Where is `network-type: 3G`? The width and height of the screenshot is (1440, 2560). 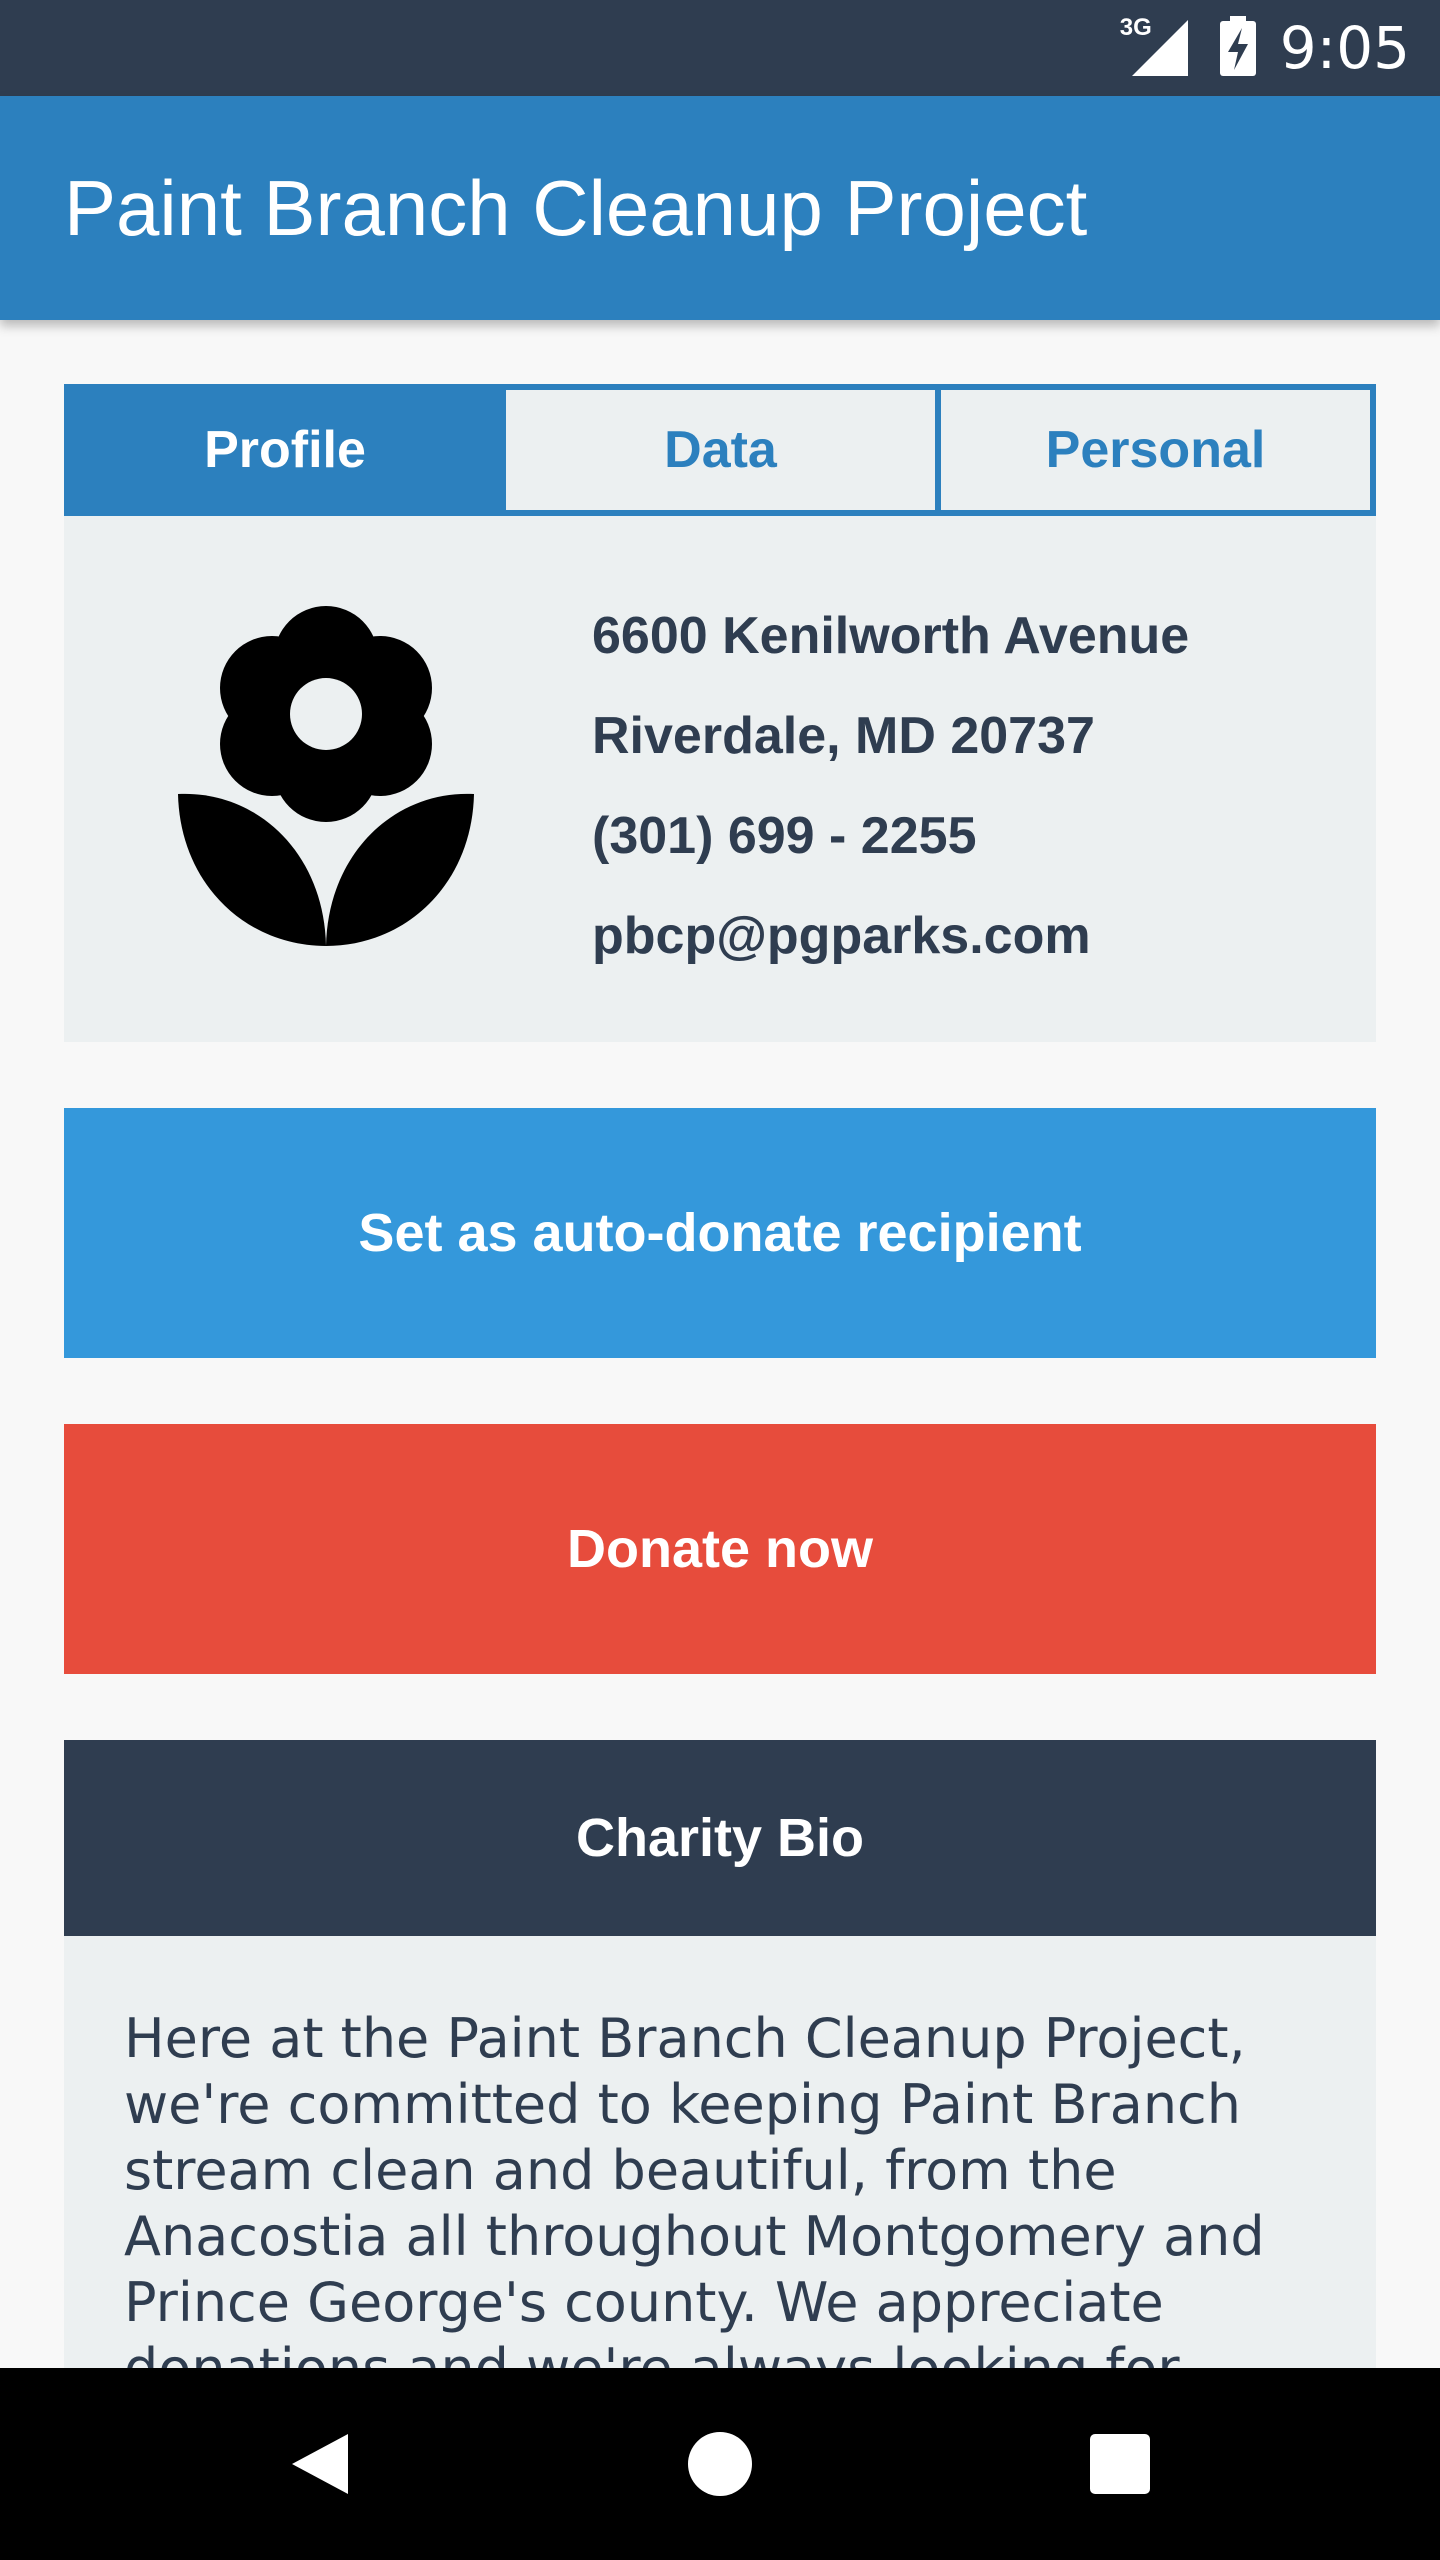
network-type: 3G is located at coordinates (1135, 27).